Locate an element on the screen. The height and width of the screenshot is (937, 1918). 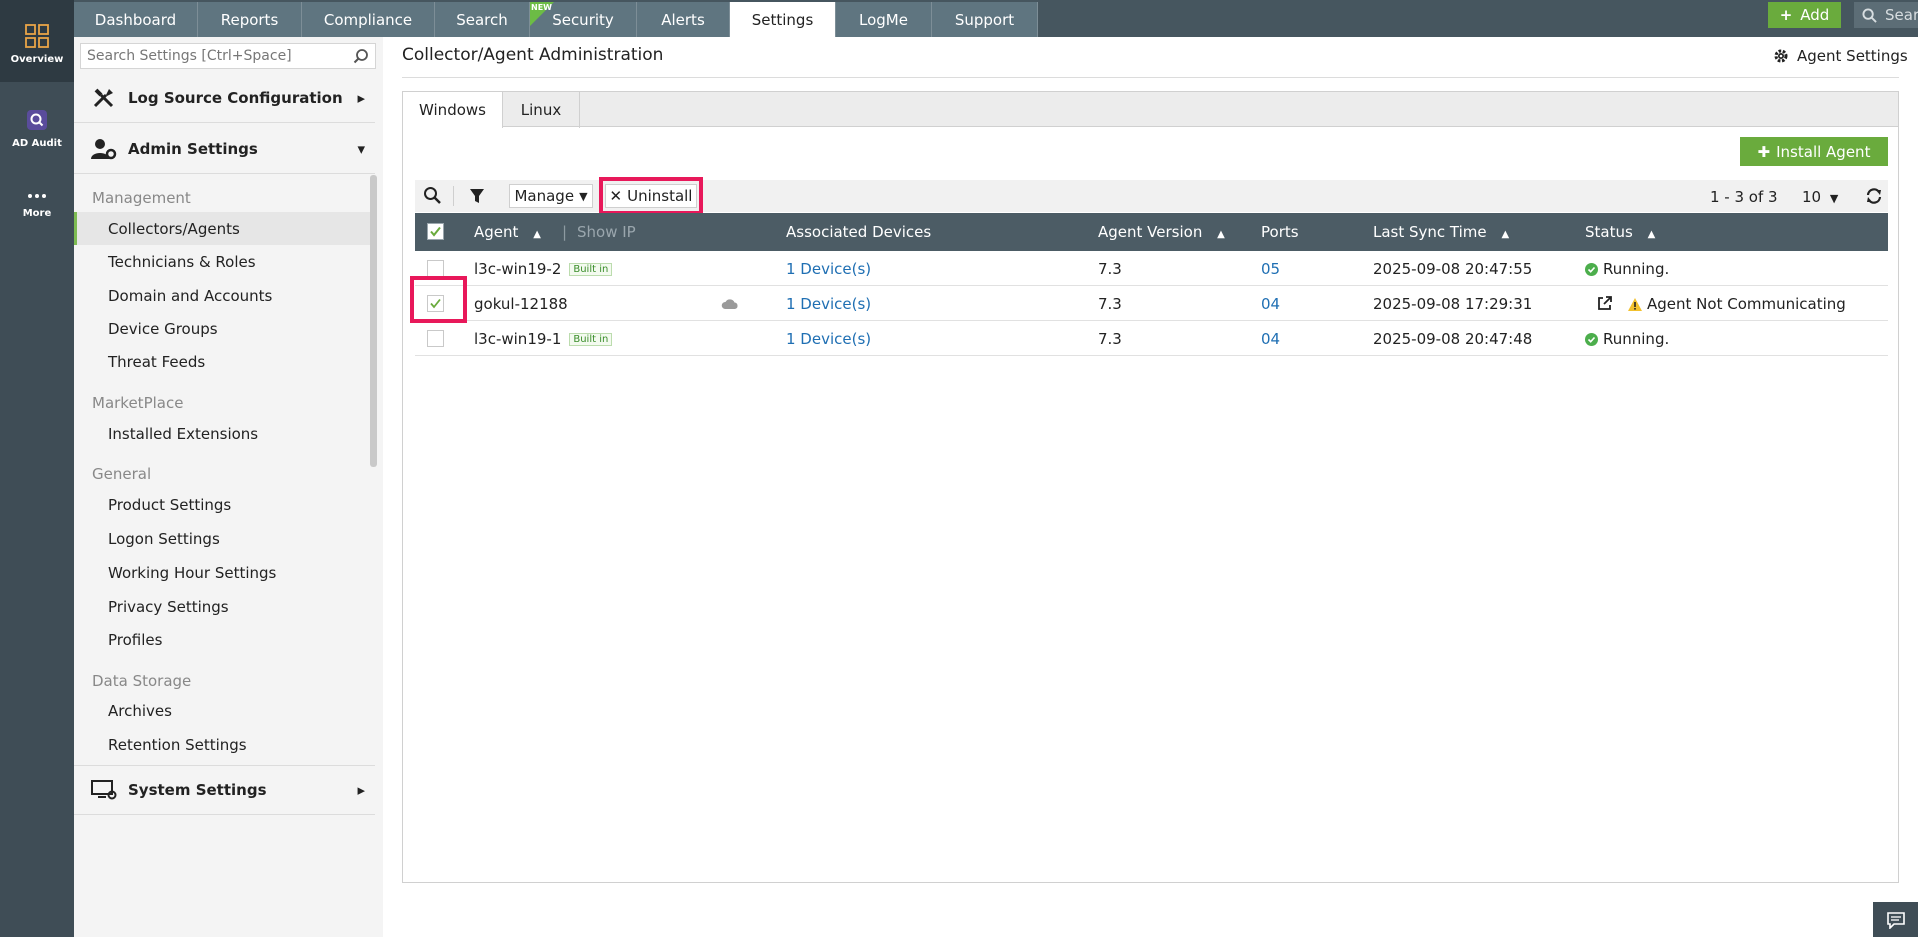
select-all-checkbox is located at coordinates (435, 231).